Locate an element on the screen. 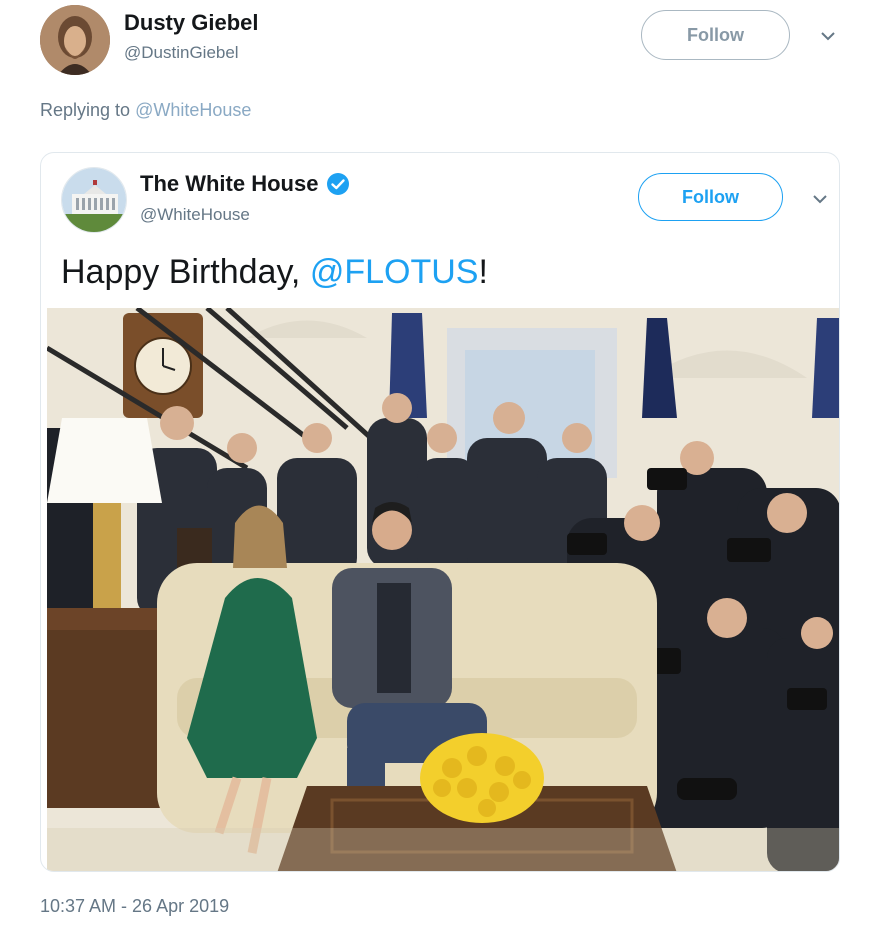  quoted-author-row: The White House is located at coordinates (245, 184).